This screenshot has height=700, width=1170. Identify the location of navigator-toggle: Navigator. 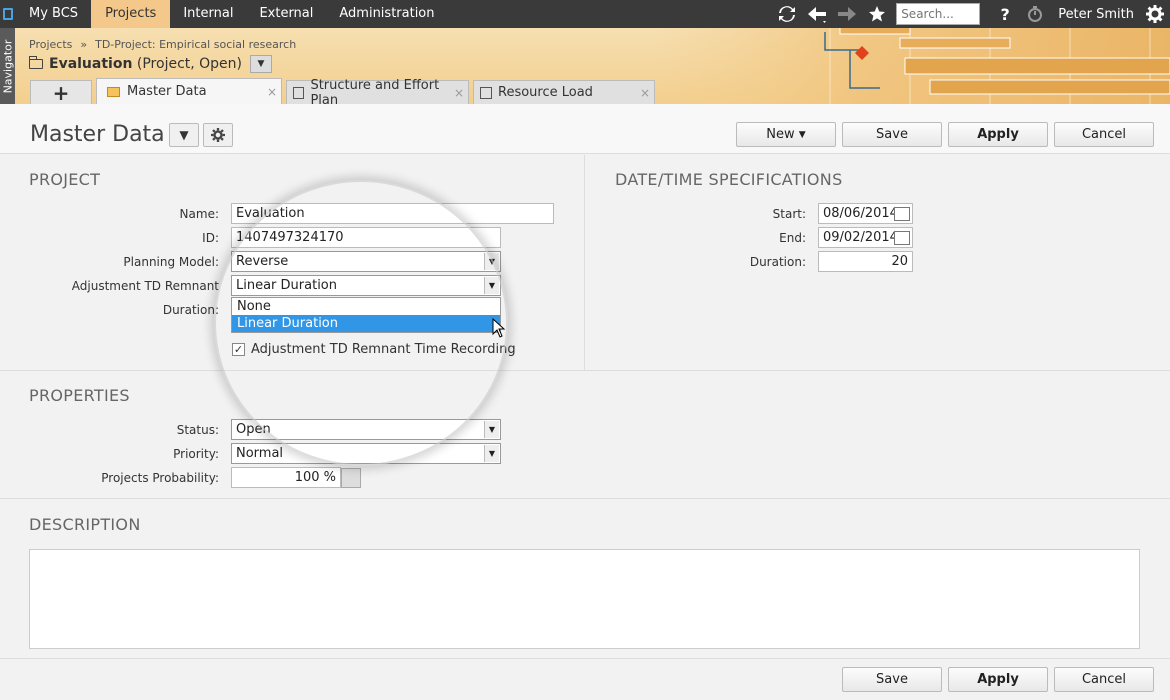
(7, 66).